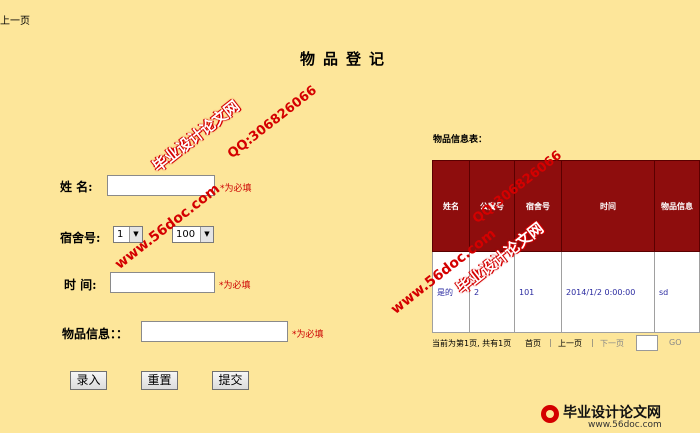  Describe the element at coordinates (159, 380) in the screenshot. I see `reset-button: 重置` at that location.